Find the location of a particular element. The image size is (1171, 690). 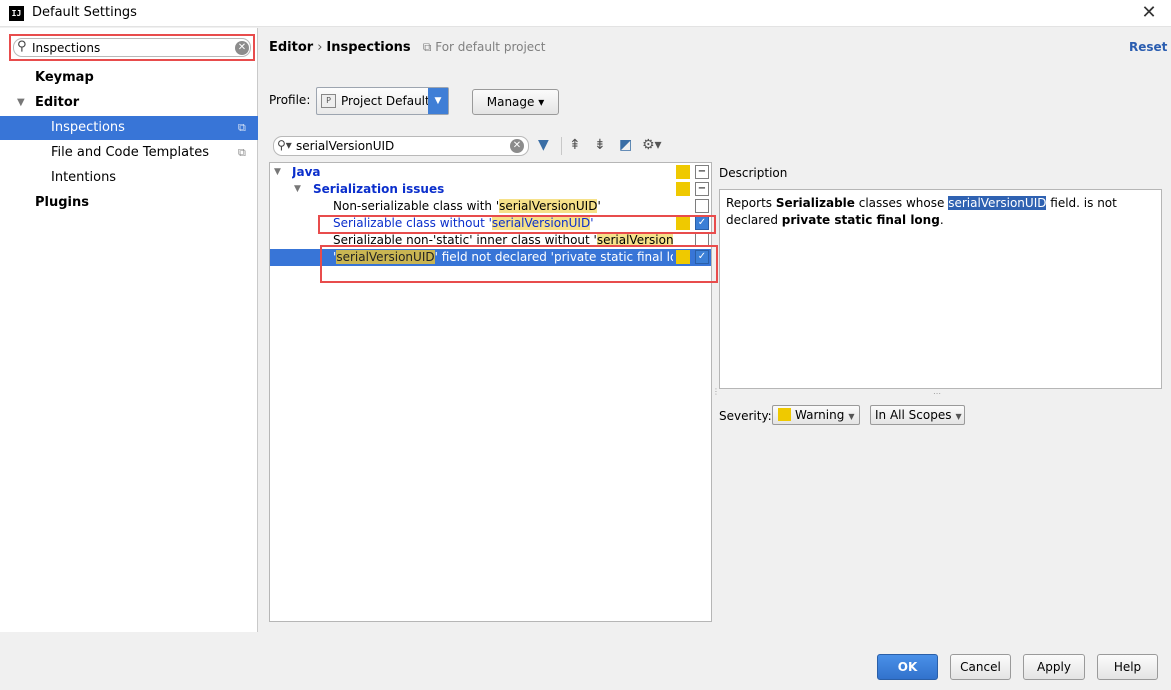

profile-select: P Project Default ▼ is located at coordinates (382, 101).